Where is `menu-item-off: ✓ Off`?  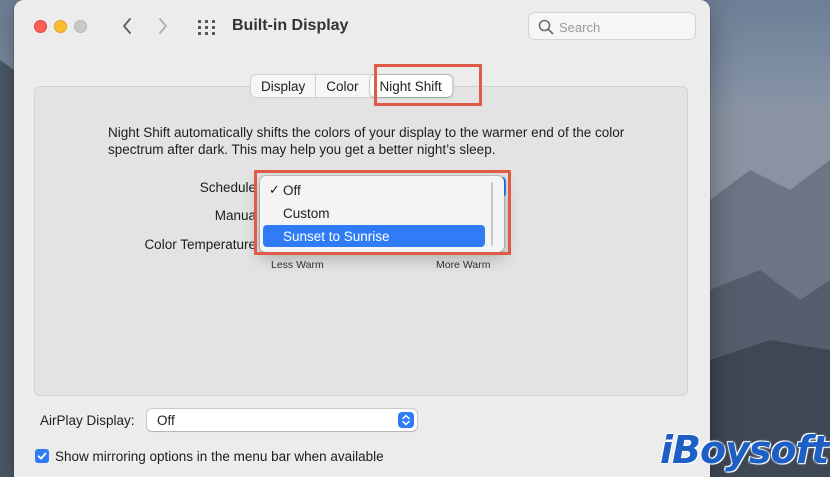 menu-item-off: ✓ Off is located at coordinates (374, 190).